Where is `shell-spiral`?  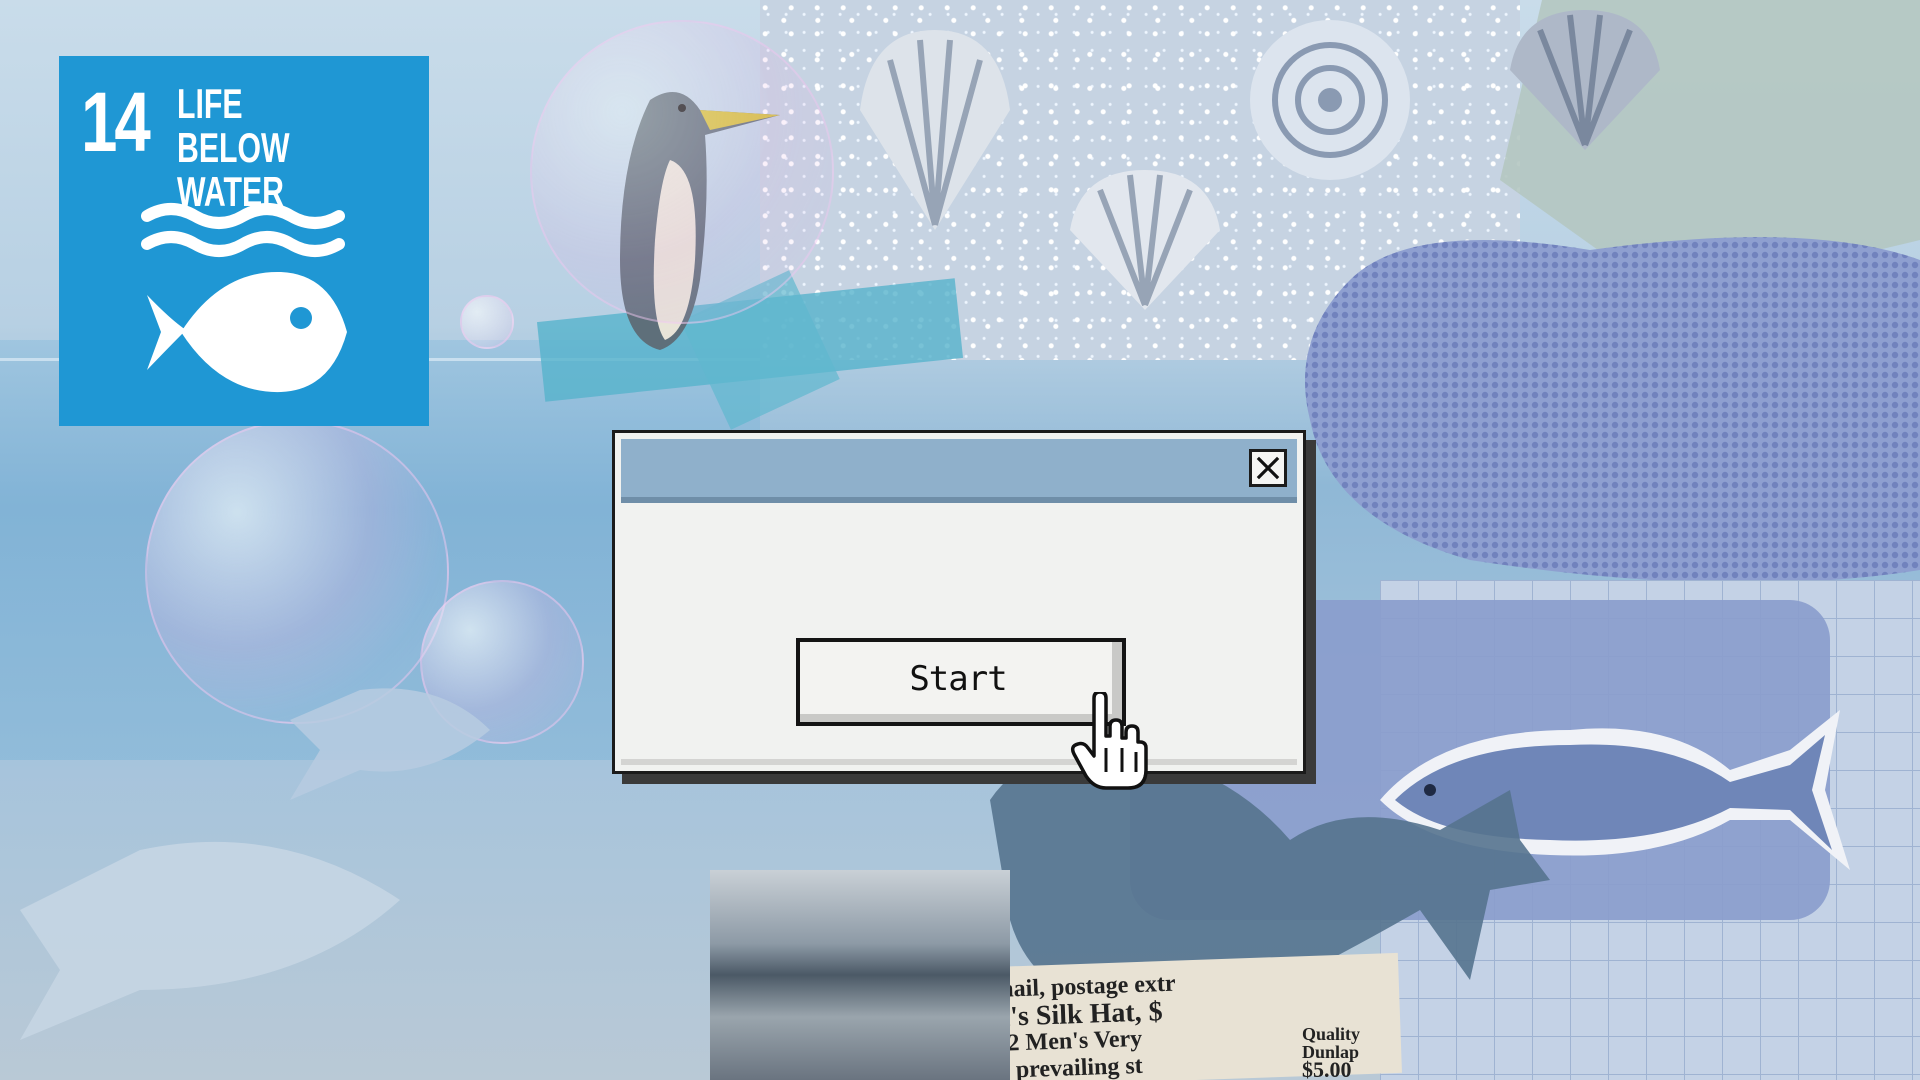 shell-spiral is located at coordinates (1330, 100).